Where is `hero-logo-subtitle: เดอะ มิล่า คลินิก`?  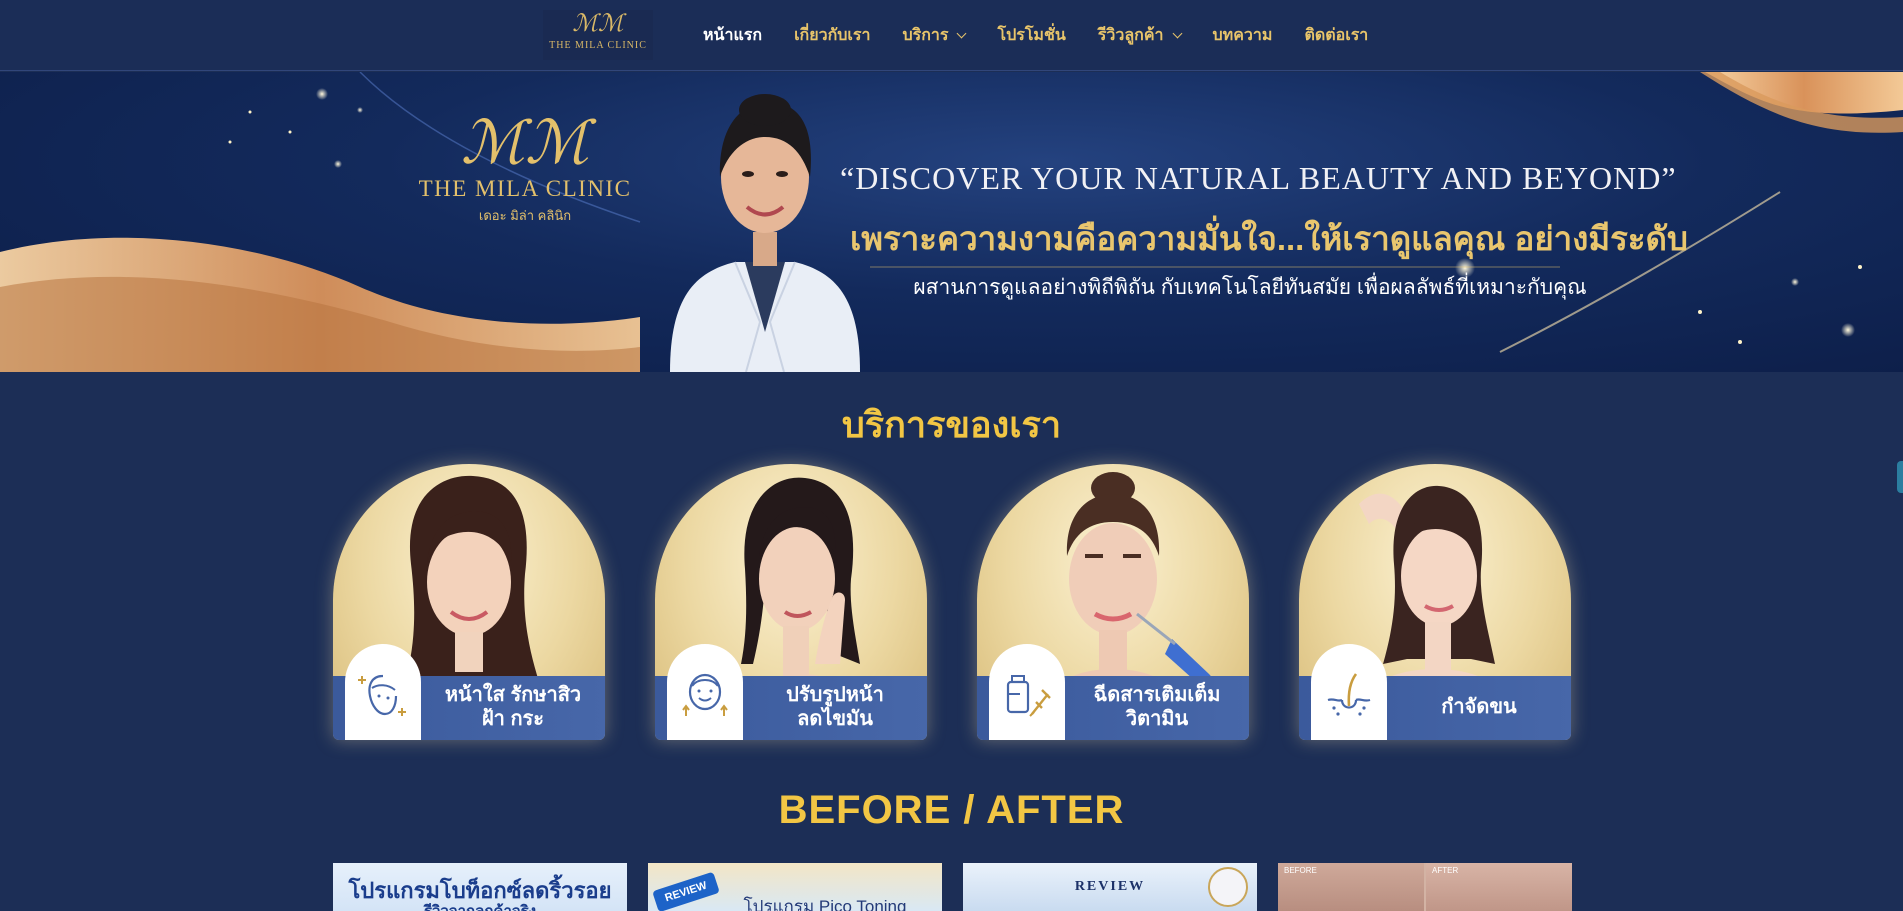 hero-logo-subtitle: เดอะ มิล่า คลินิก is located at coordinates (525, 215).